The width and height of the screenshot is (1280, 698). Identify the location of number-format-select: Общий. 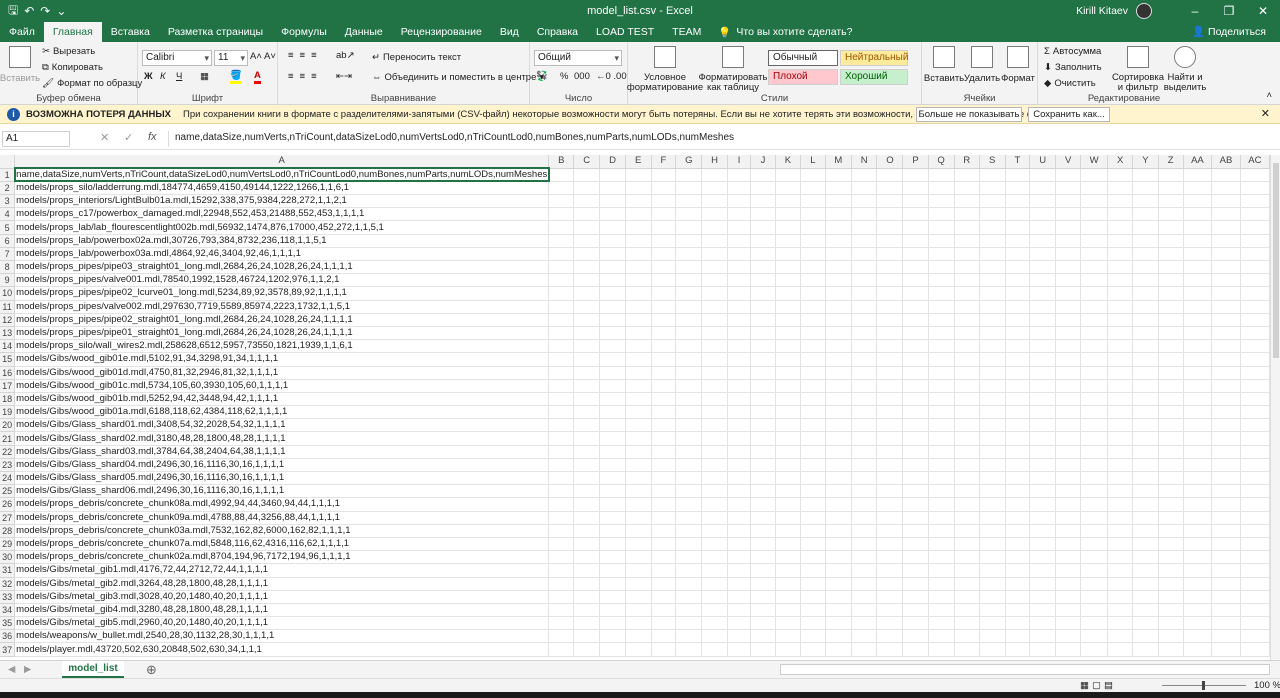
(578, 58).